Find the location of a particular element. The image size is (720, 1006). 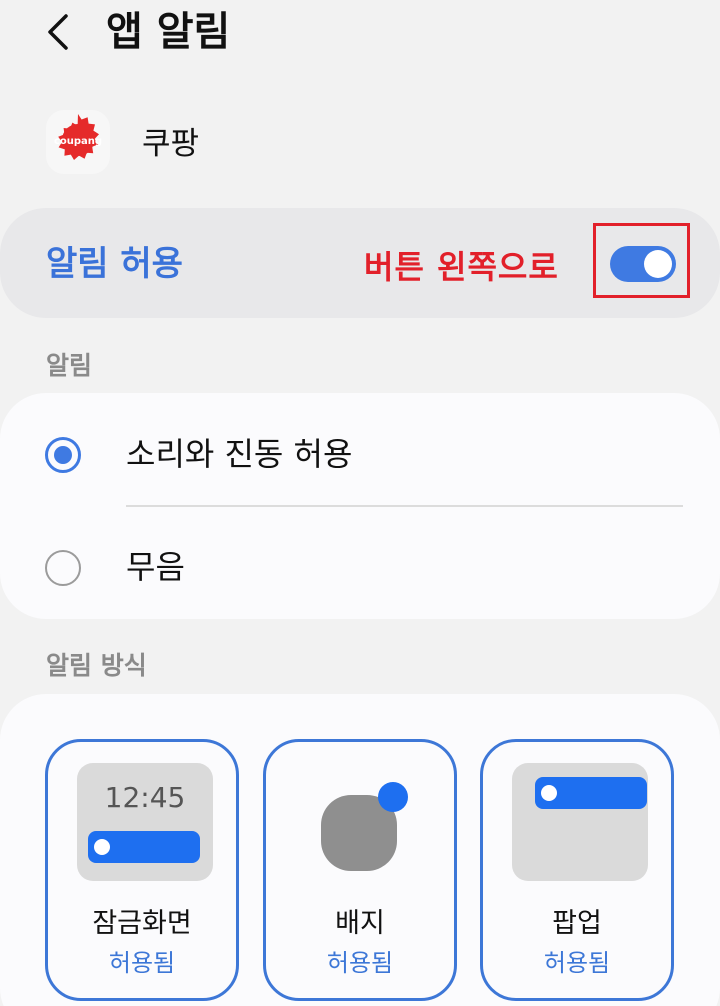

tile-name: 잠금화면 is located at coordinates (142, 923).